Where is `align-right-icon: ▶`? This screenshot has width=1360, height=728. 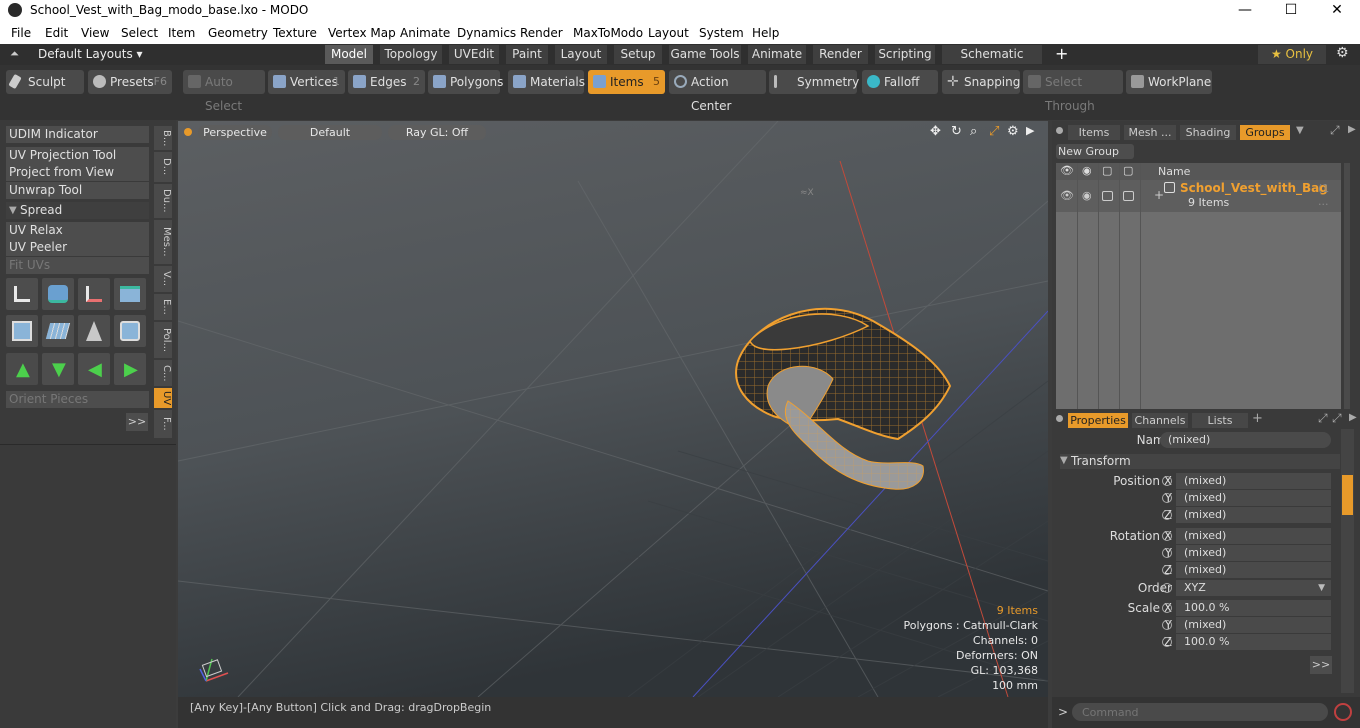
align-right-icon: ▶ is located at coordinates (130, 369).